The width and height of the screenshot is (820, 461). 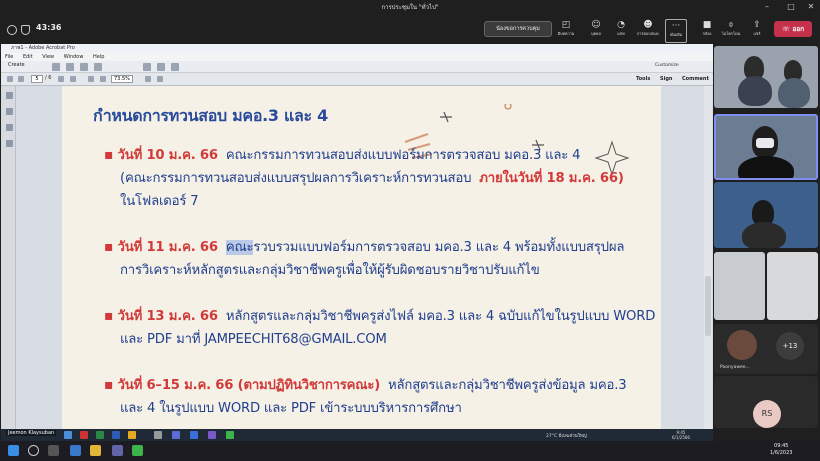 What do you see at coordinates (161, 67) in the screenshot?
I see `comment-icon` at bounding box center [161, 67].